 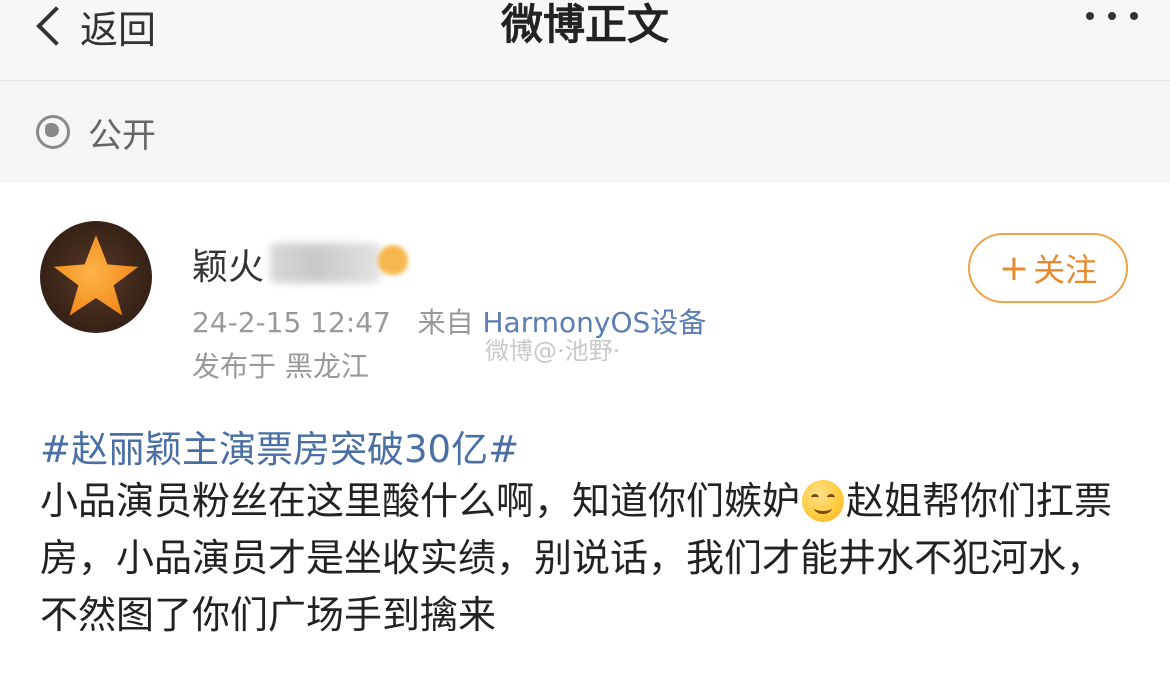 I want to click on top-navigation-bar: 返回 微博正文, so click(x=585, y=40).